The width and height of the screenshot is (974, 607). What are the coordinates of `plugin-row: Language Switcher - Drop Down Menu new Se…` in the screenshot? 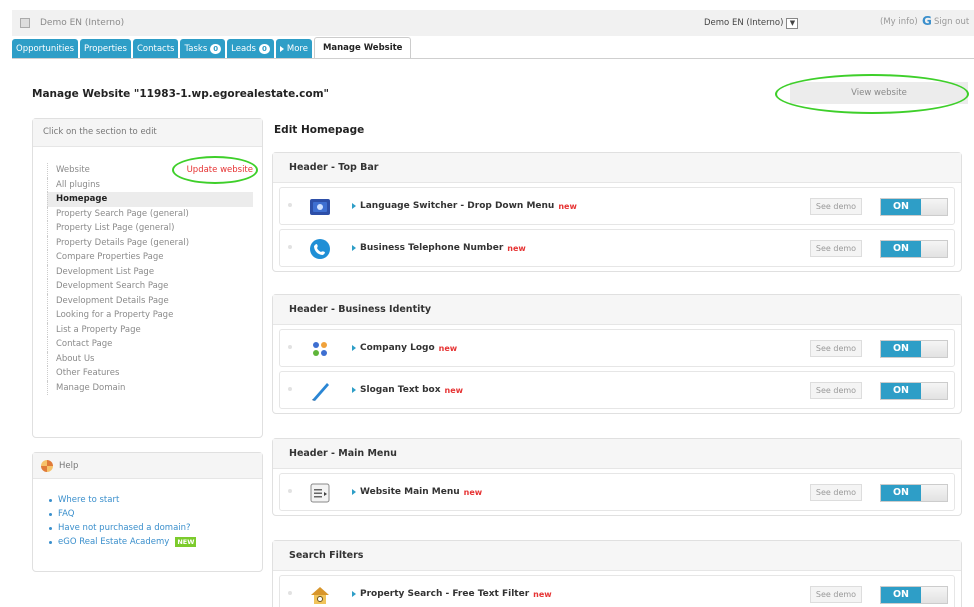 It's located at (617, 206).